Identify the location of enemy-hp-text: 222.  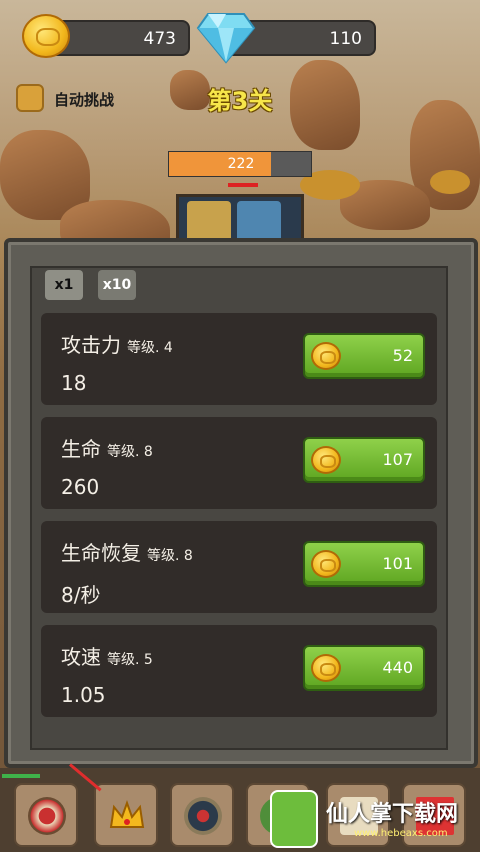
(241, 164).